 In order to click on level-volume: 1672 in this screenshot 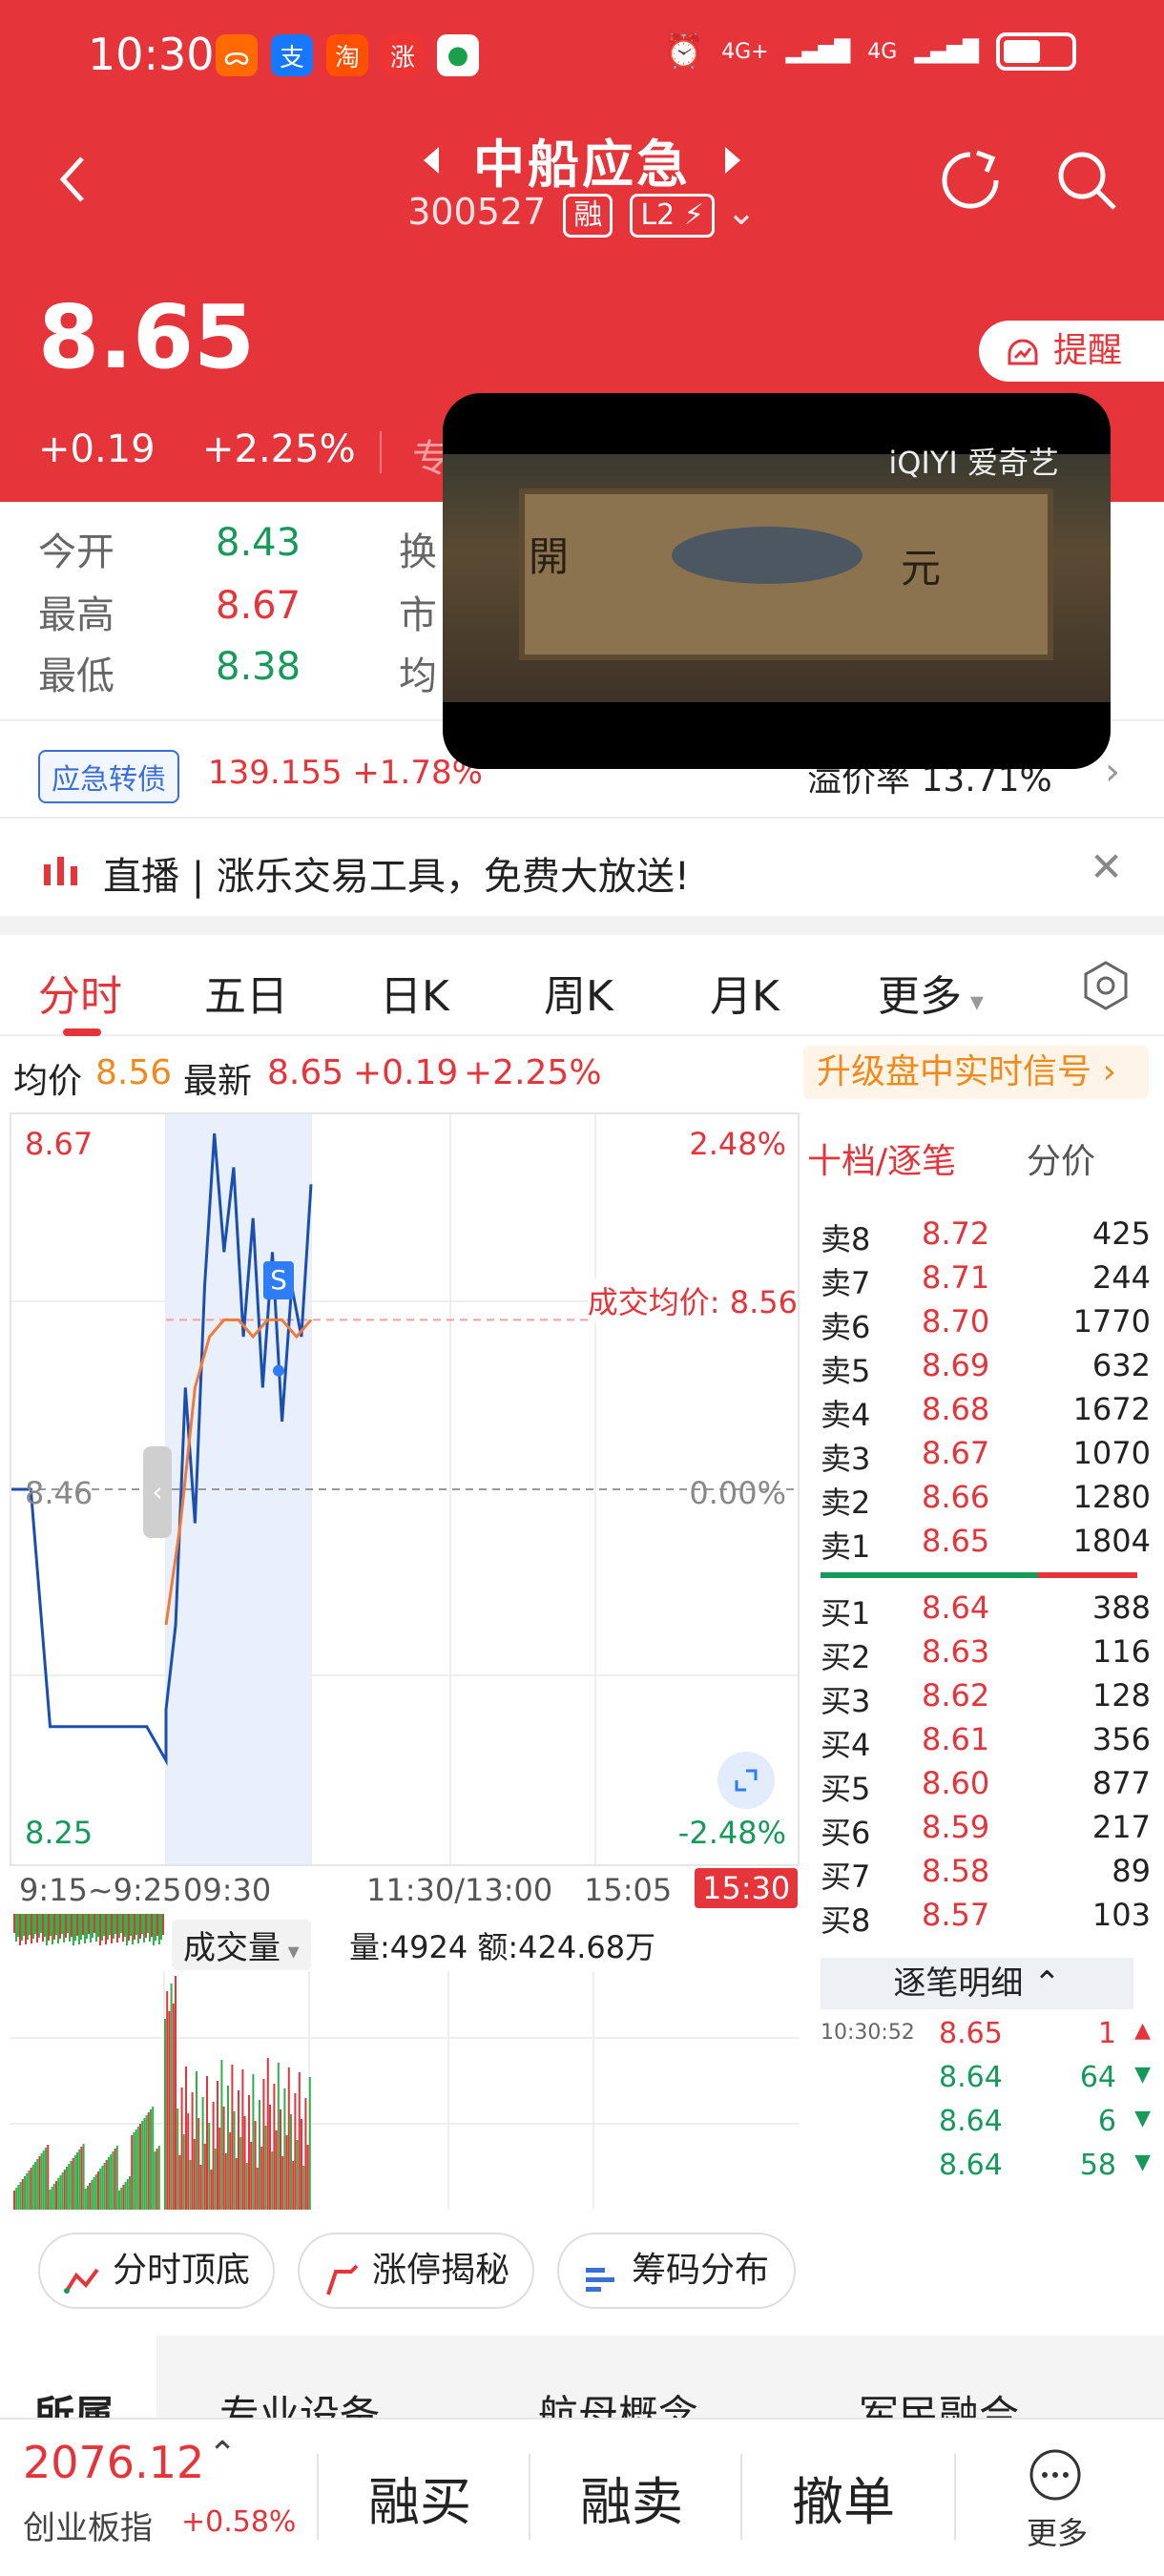, I will do `click(1112, 1409)`.